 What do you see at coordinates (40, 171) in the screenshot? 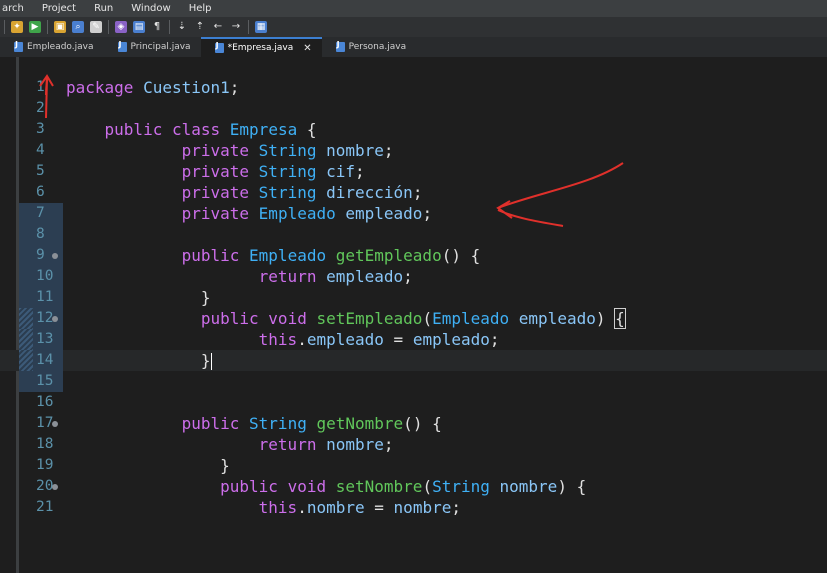
I see `line-number: 5` at bounding box center [40, 171].